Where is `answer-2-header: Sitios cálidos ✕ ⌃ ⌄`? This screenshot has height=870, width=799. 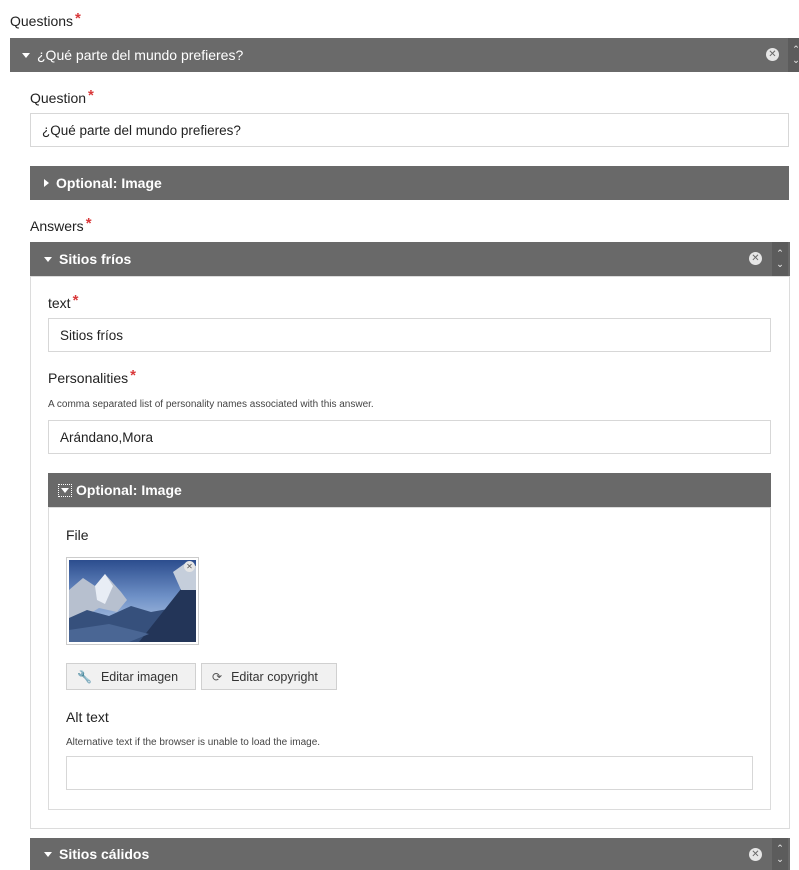
answer-2-header: Sitios cálidos ✕ ⌃ ⌄ is located at coordinates (410, 854).